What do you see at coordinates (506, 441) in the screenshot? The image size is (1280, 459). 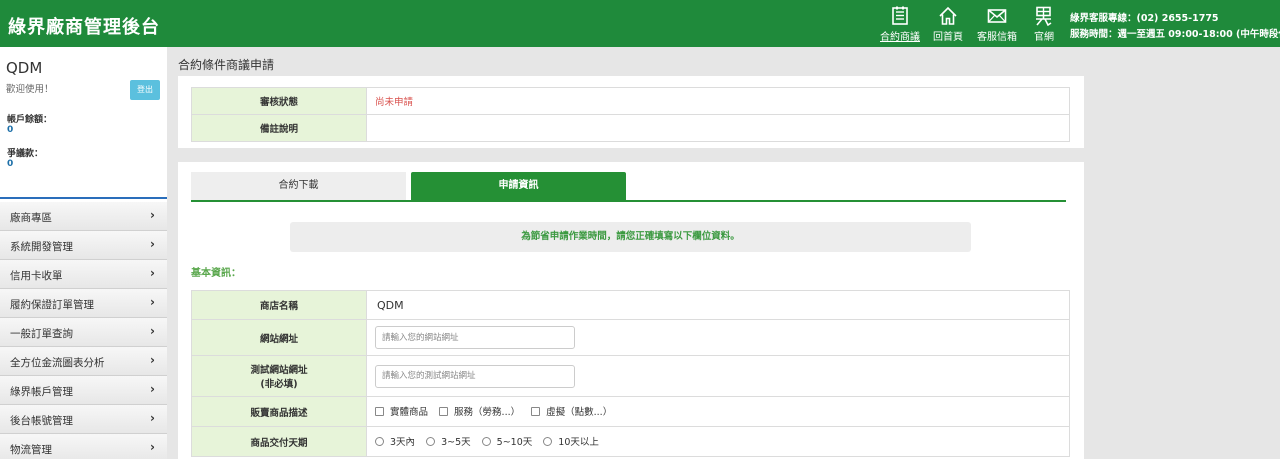 I see `delivery-option-5-10days: 5~10天` at bounding box center [506, 441].